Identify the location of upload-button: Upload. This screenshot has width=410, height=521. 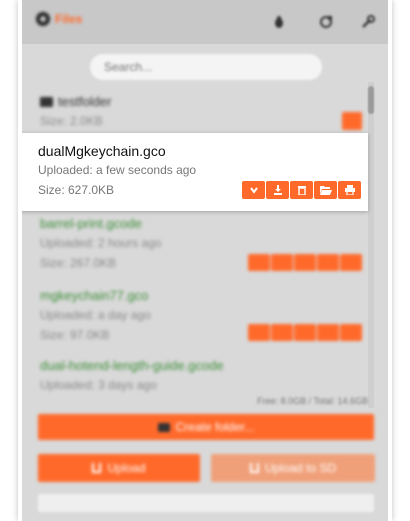
(119, 468).